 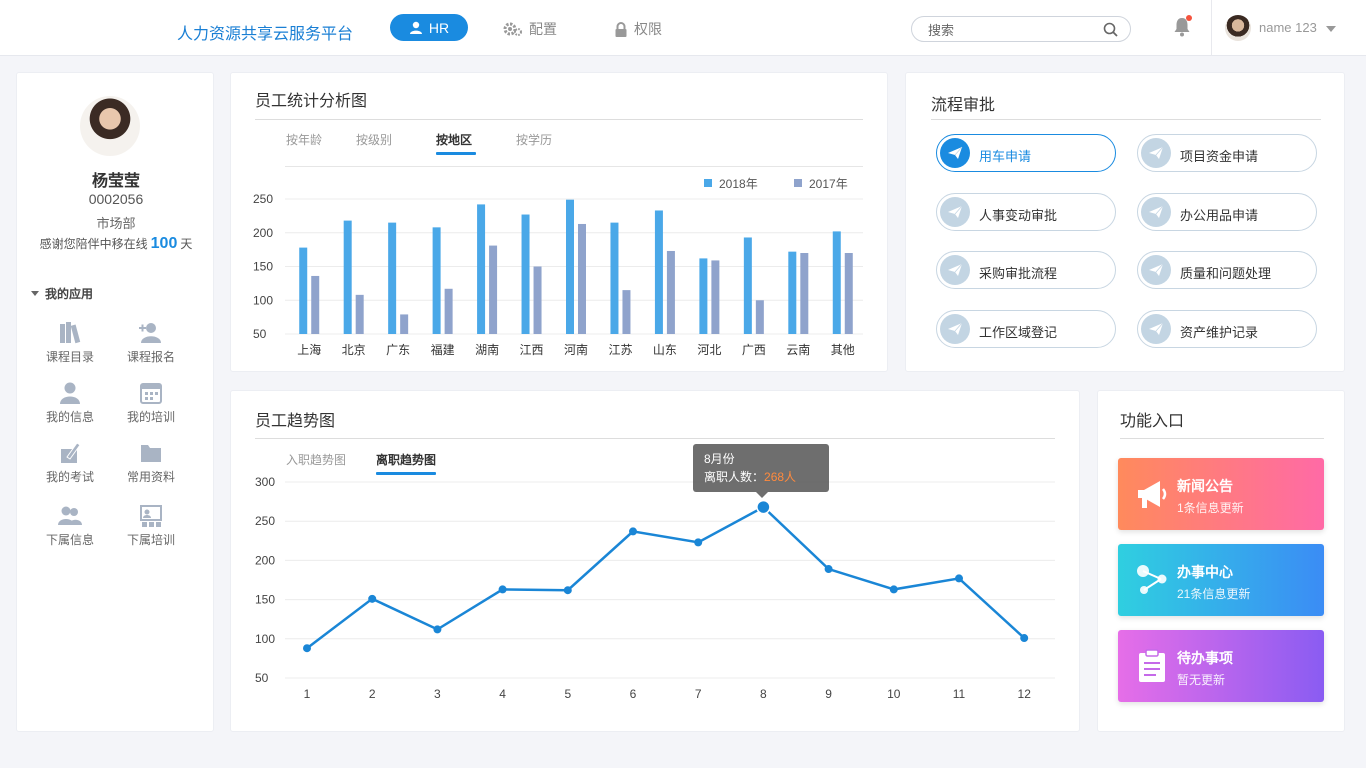 I want to click on x-tick-label: 7, so click(x=698, y=694).